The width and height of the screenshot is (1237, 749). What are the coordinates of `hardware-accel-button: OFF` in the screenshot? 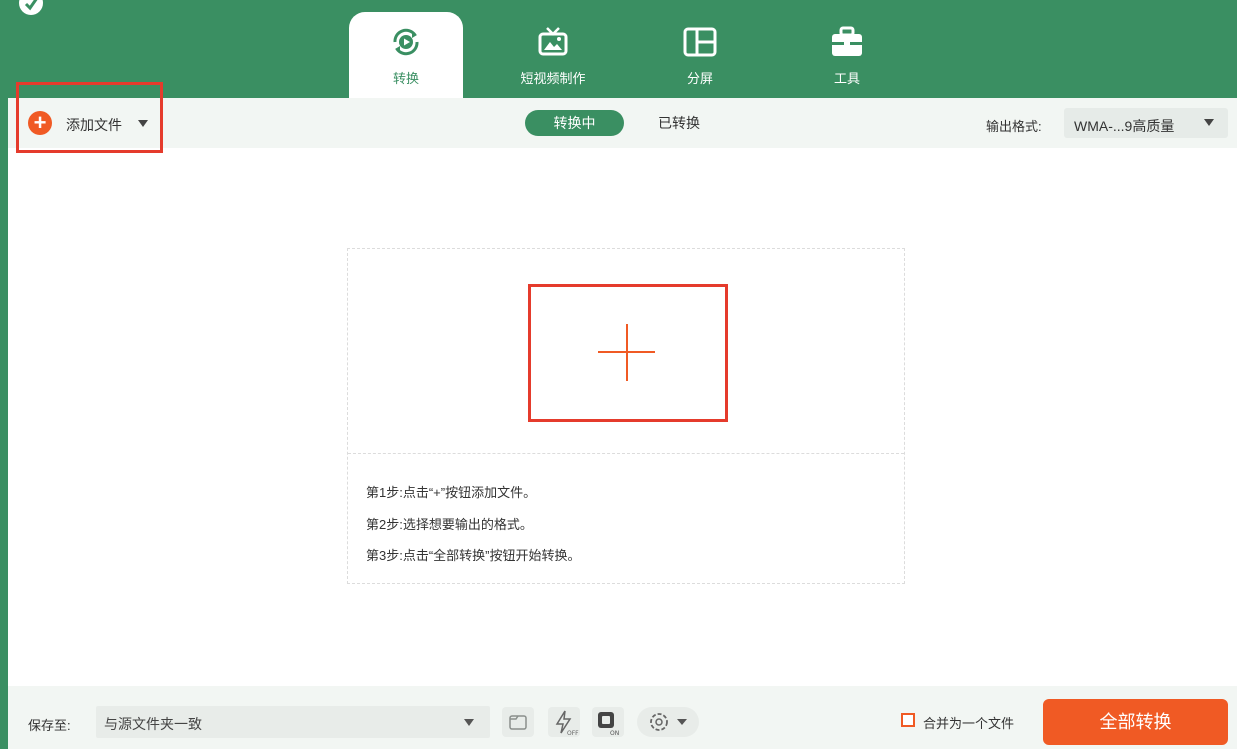 It's located at (564, 722).